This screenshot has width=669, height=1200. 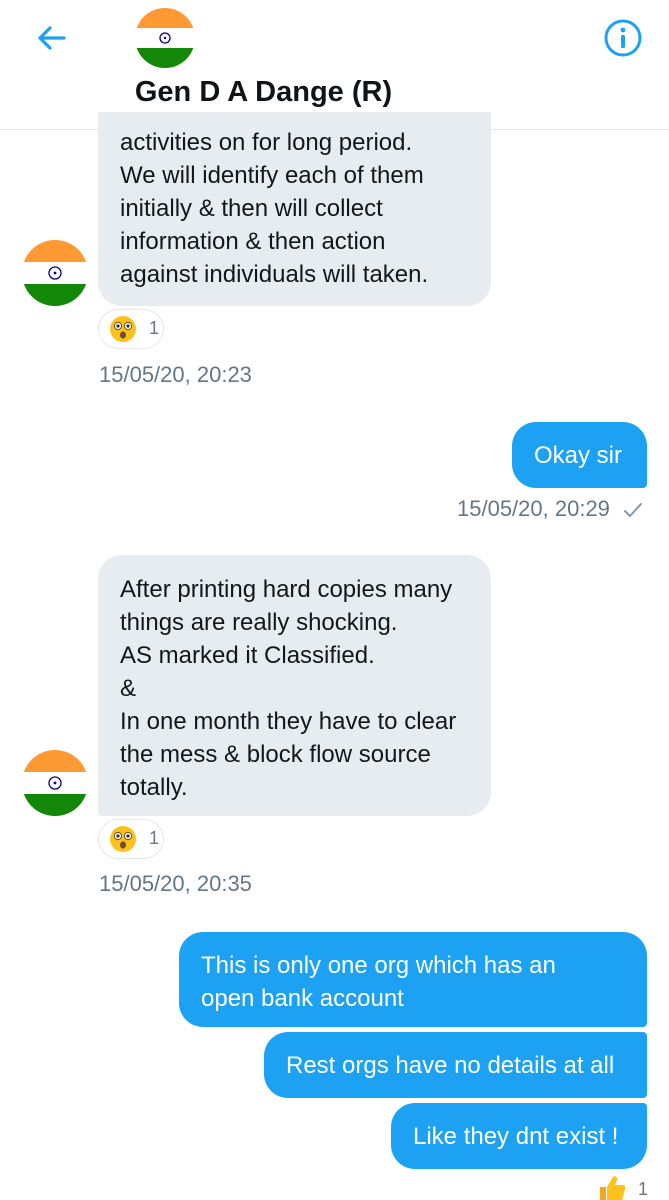 I want to click on message-bubble-outgoing: Rest orgs have no details at all, so click(x=455, y=1065).